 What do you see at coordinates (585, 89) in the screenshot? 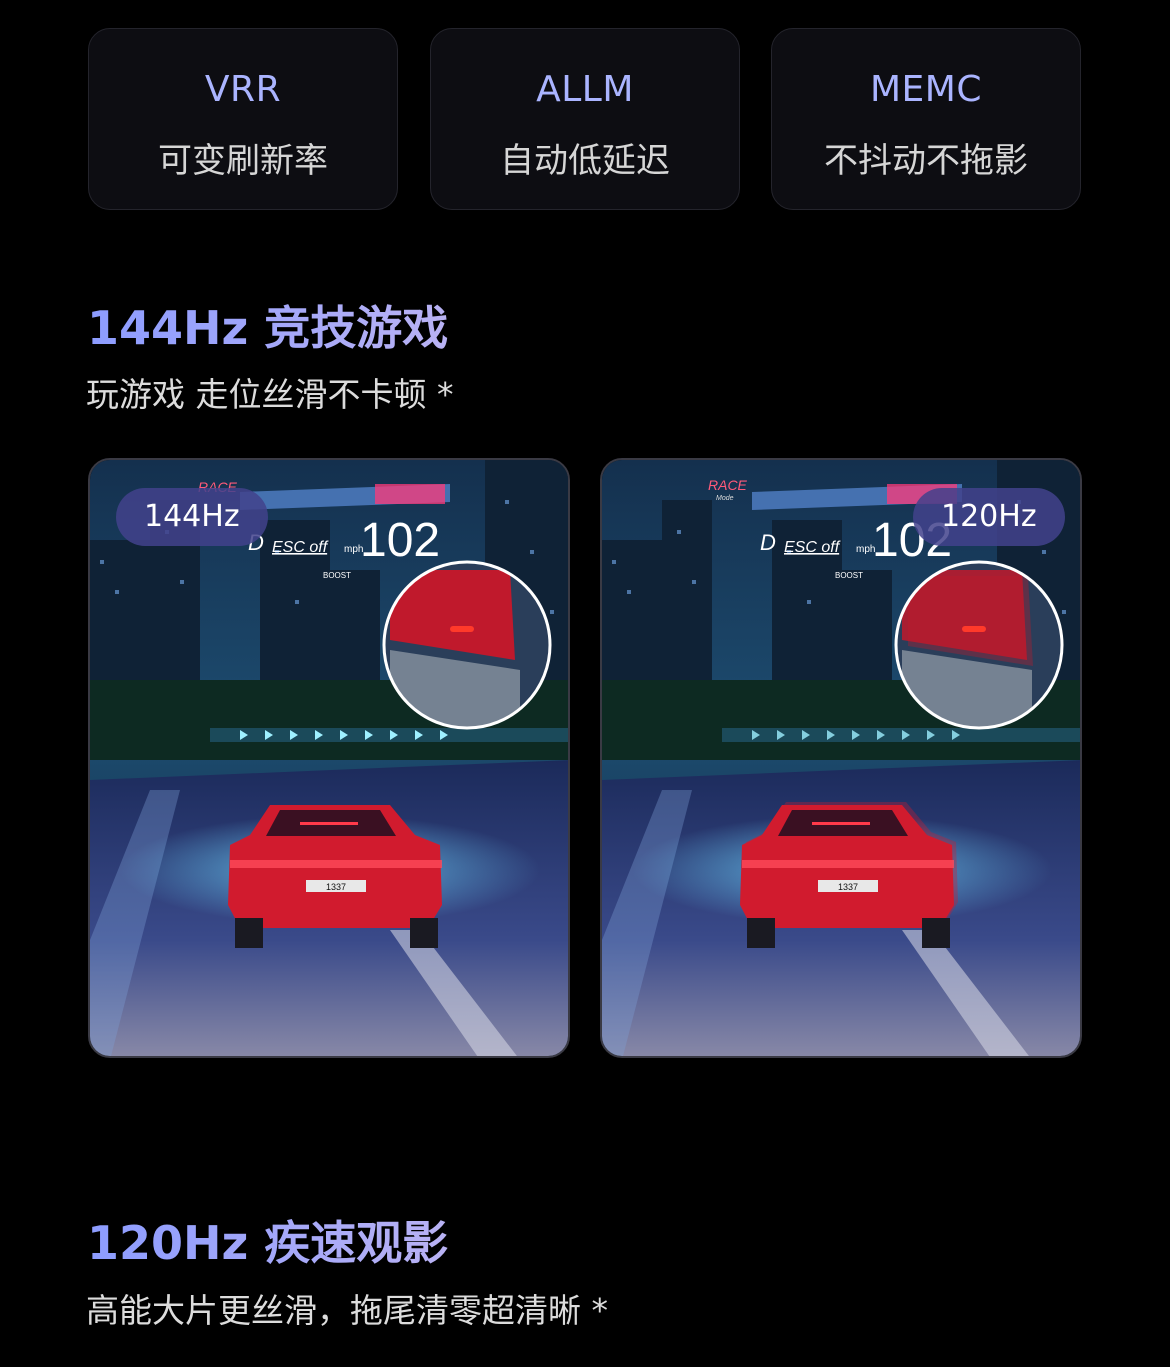
I see `feature-title: ALLM` at bounding box center [585, 89].